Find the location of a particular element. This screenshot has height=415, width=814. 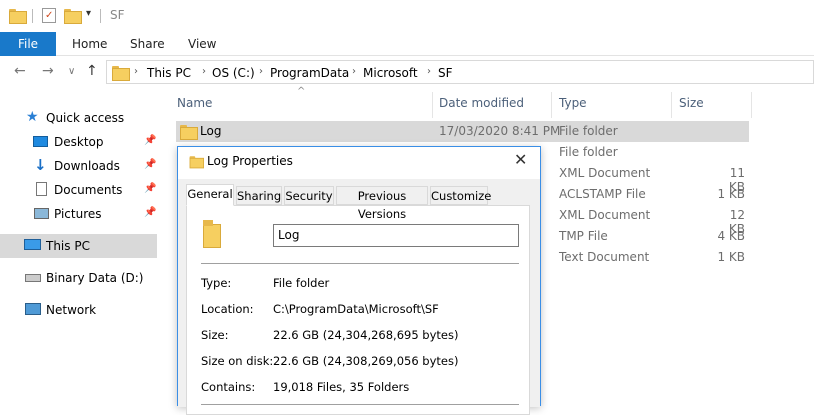

sidebar-item-label: Pictures is located at coordinates (78, 214).